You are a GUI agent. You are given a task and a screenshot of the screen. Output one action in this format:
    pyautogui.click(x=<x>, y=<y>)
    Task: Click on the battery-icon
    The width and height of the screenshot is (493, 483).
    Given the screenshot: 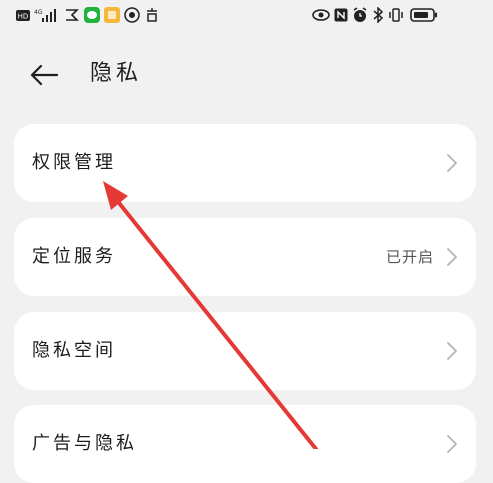 What is the action you would take?
    pyautogui.click(x=424, y=15)
    